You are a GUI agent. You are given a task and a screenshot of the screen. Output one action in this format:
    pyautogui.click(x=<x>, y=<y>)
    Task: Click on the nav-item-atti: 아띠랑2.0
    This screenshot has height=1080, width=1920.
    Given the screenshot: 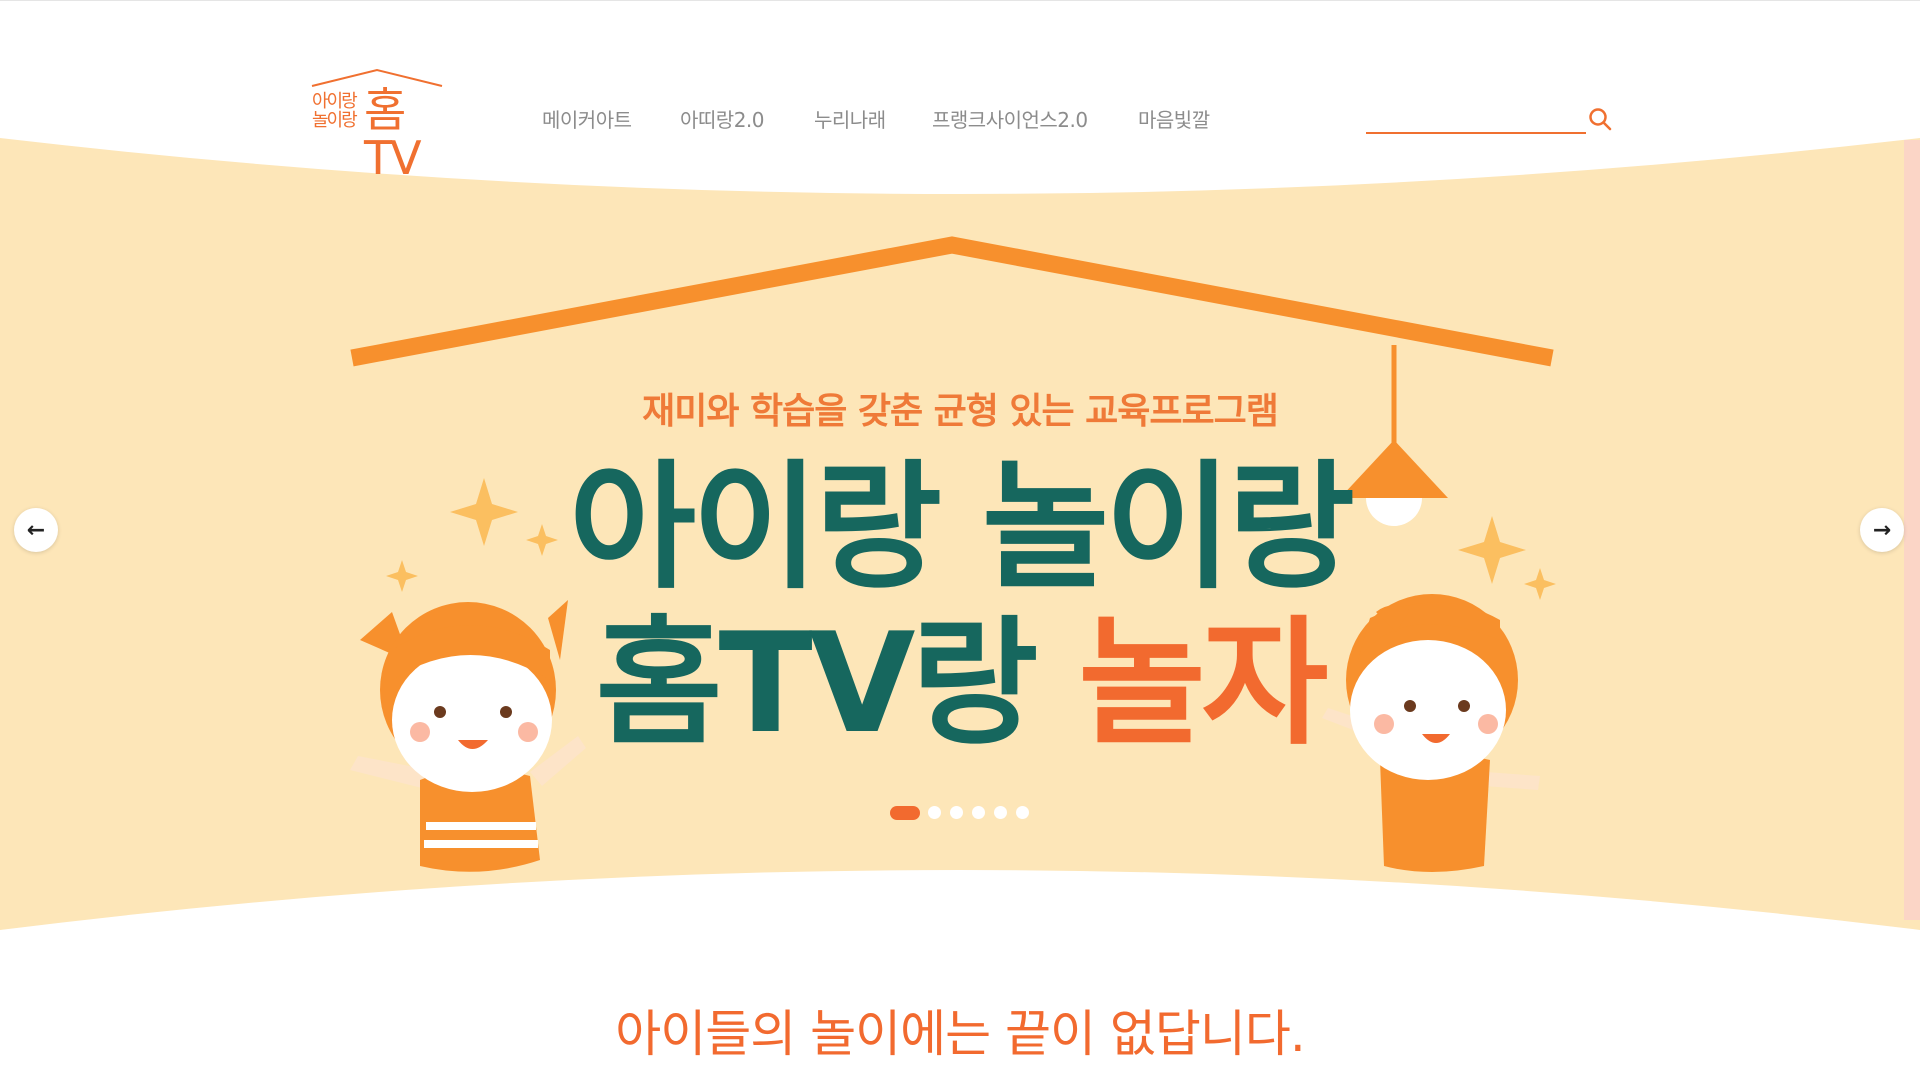 What is the action you would take?
    pyautogui.click(x=722, y=118)
    